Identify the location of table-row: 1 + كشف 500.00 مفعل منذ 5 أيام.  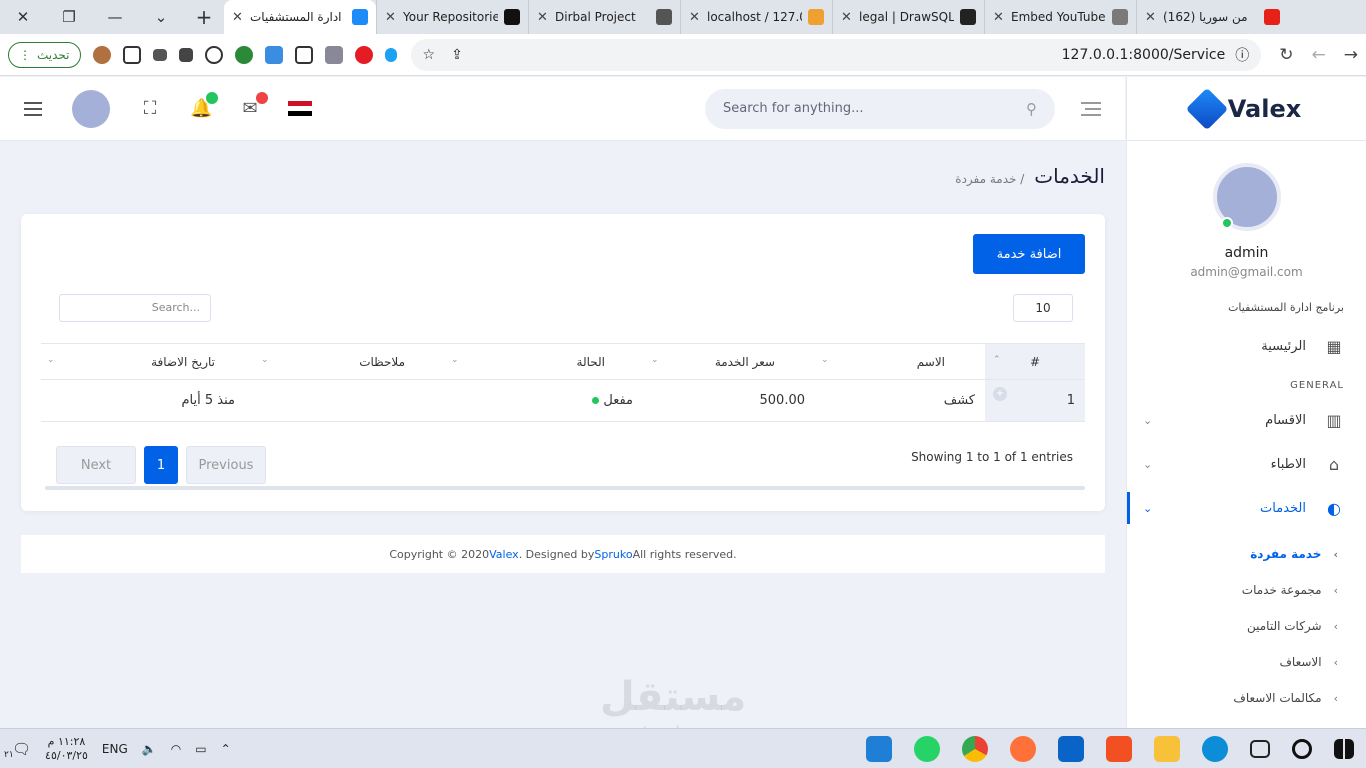
(563, 400).